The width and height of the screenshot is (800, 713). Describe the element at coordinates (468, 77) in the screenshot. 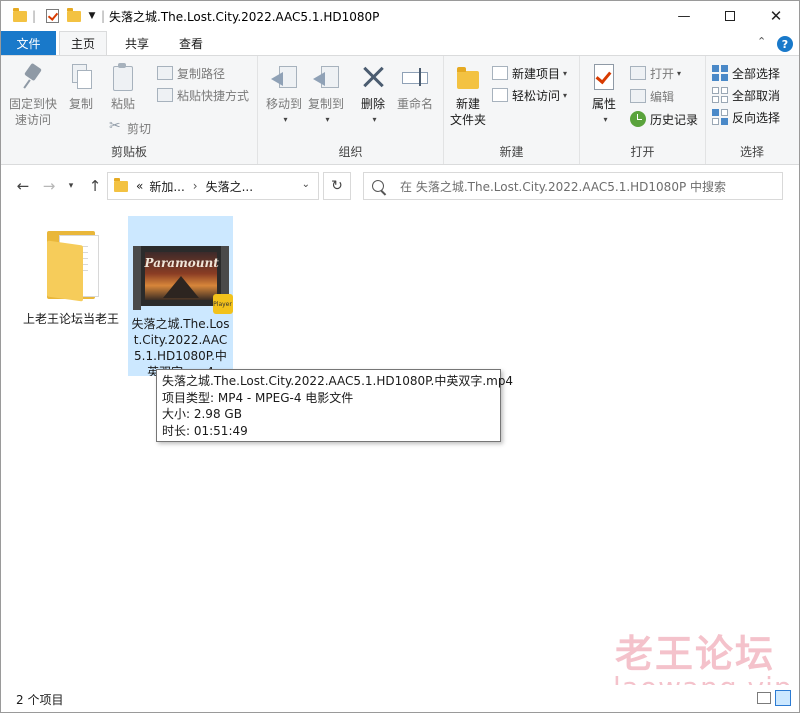

I see `new-folder-icon` at that location.